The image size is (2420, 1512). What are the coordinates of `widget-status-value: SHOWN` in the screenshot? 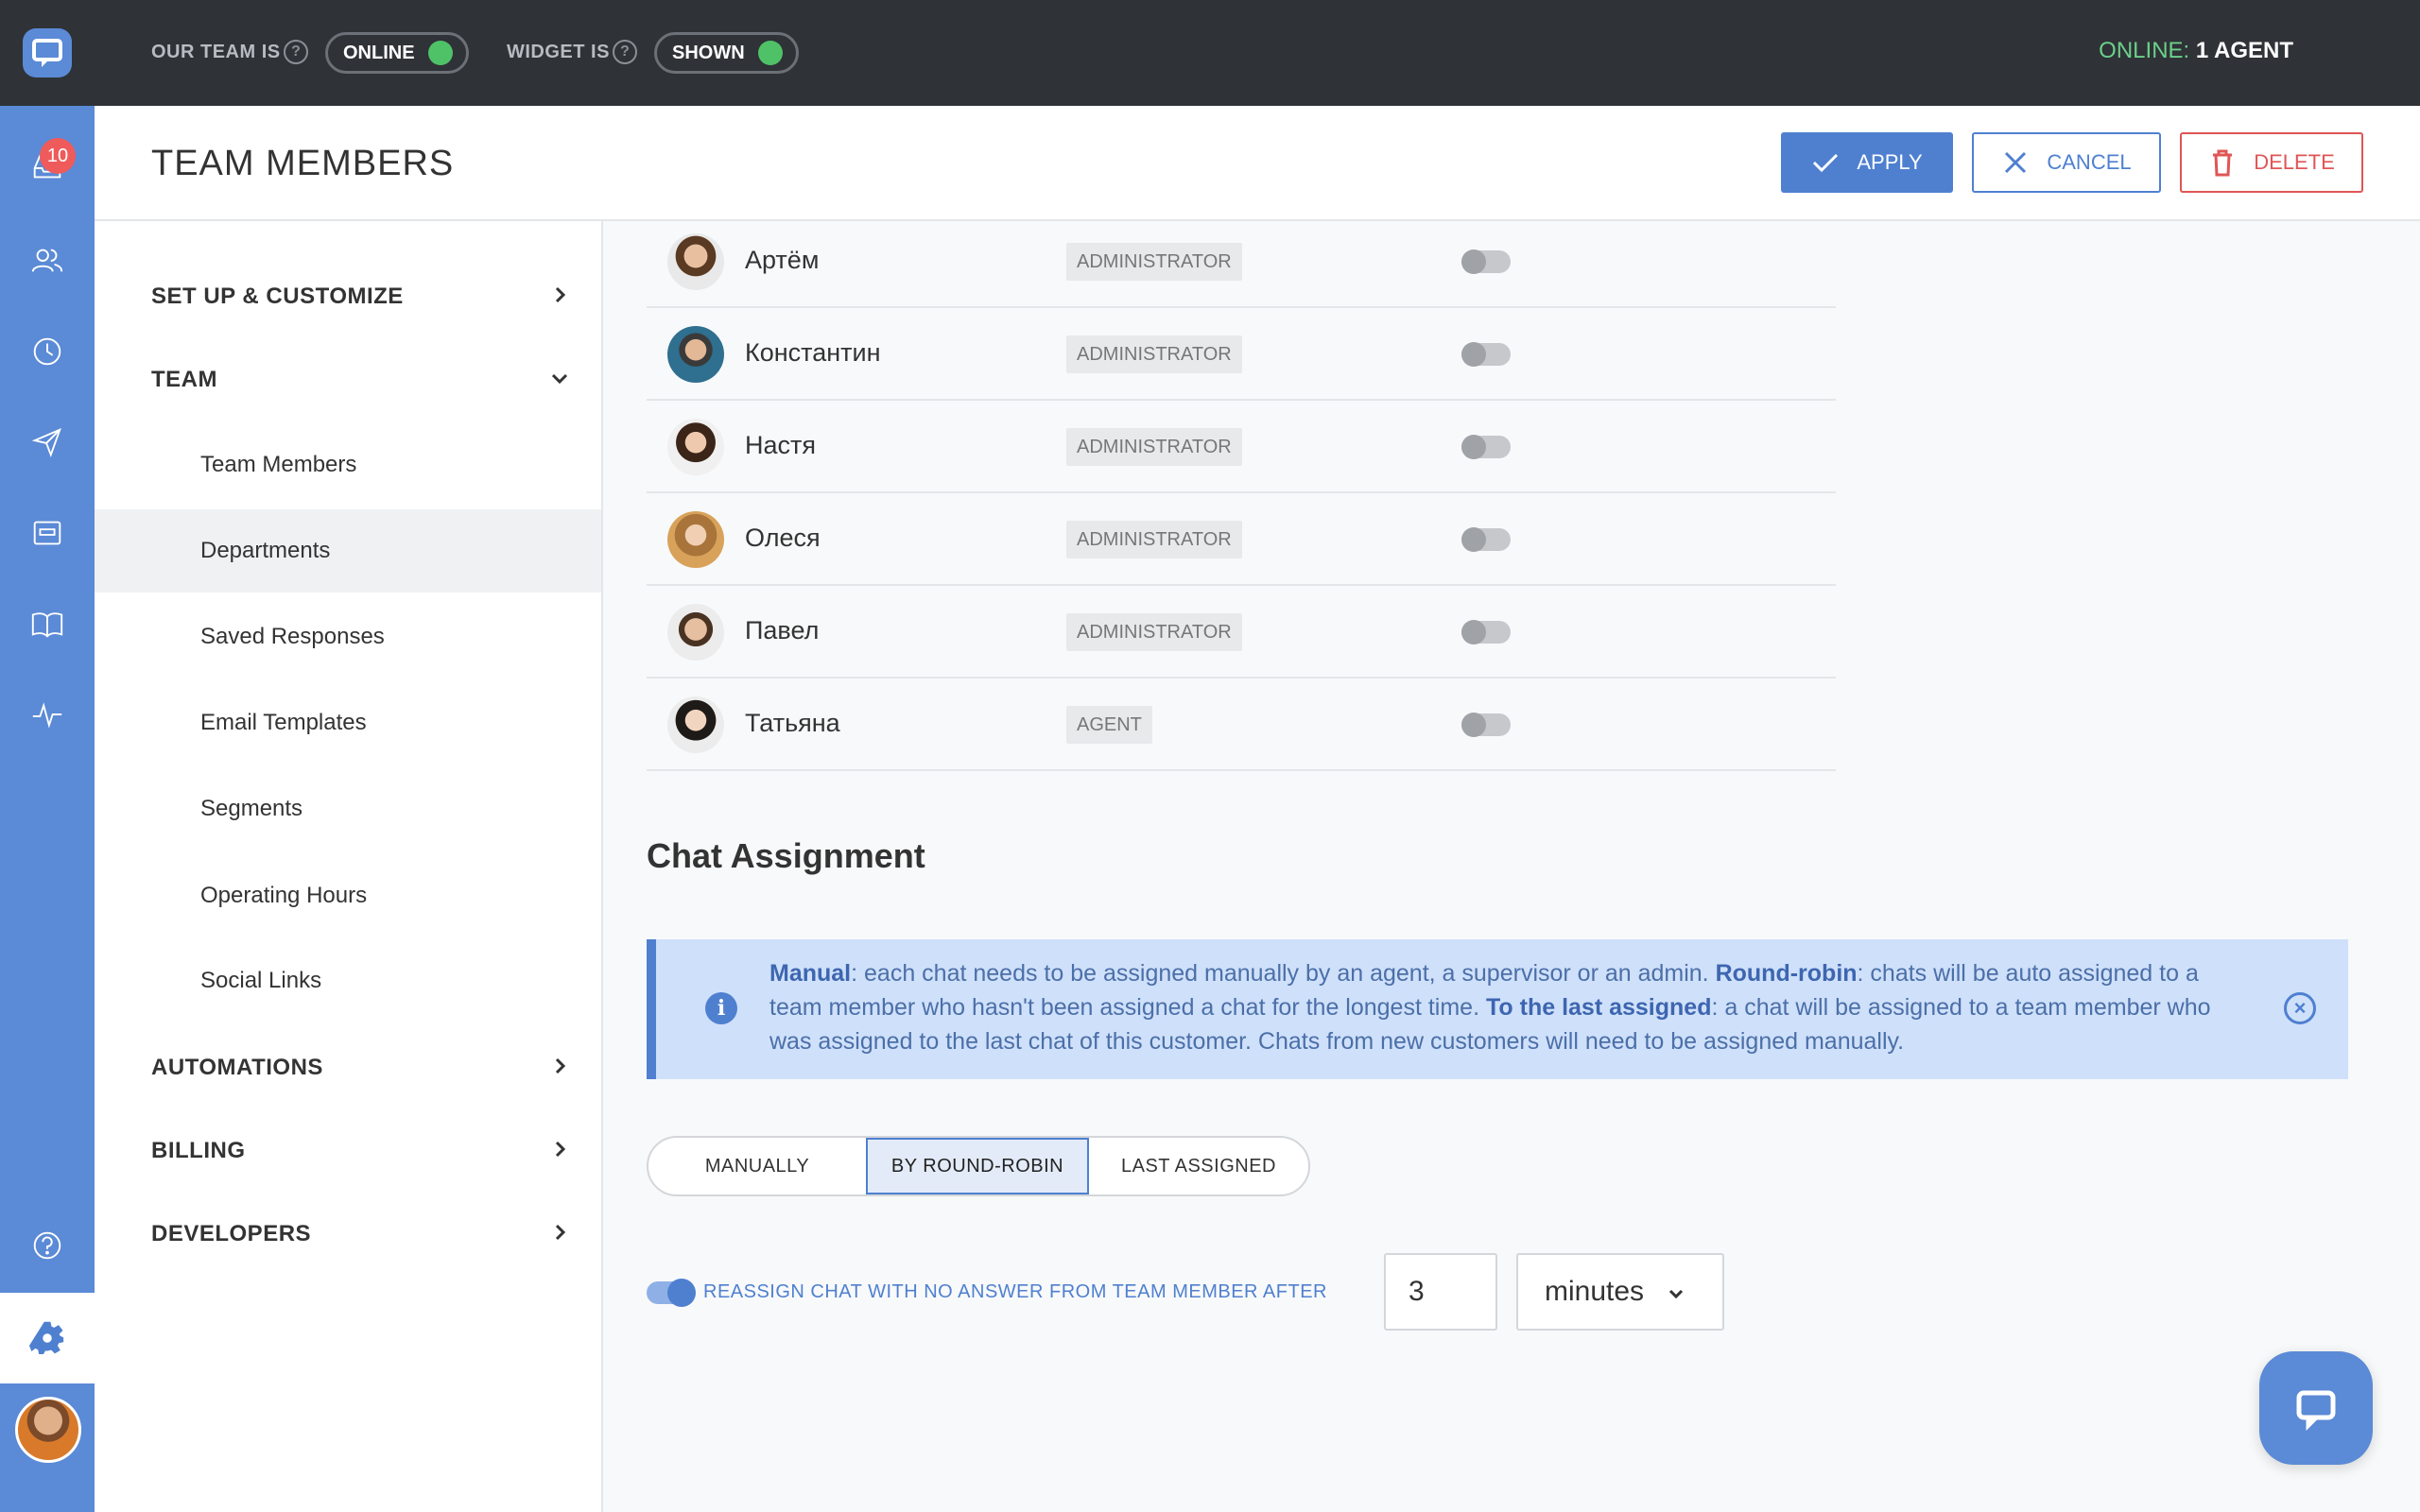 It's located at (708, 52).